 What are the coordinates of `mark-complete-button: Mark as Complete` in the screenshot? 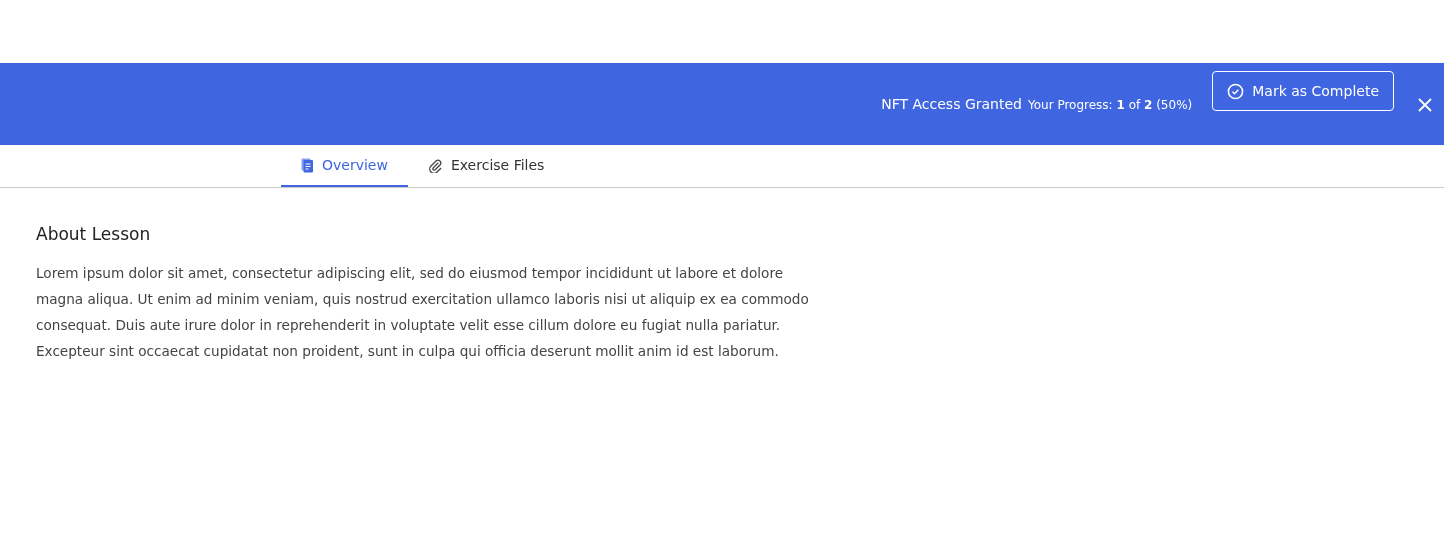 It's located at (1303, 91).